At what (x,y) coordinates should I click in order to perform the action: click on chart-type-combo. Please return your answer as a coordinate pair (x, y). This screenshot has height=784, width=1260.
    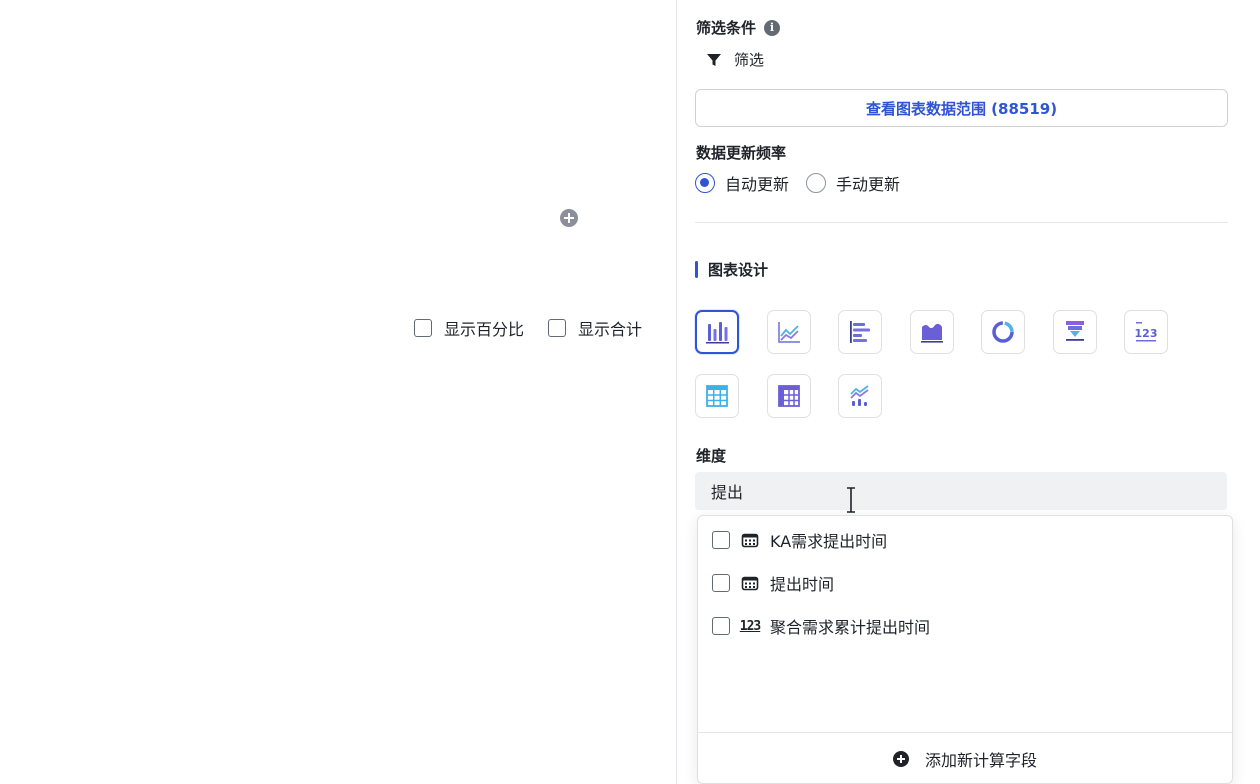
    Looking at the image, I should click on (860, 396).